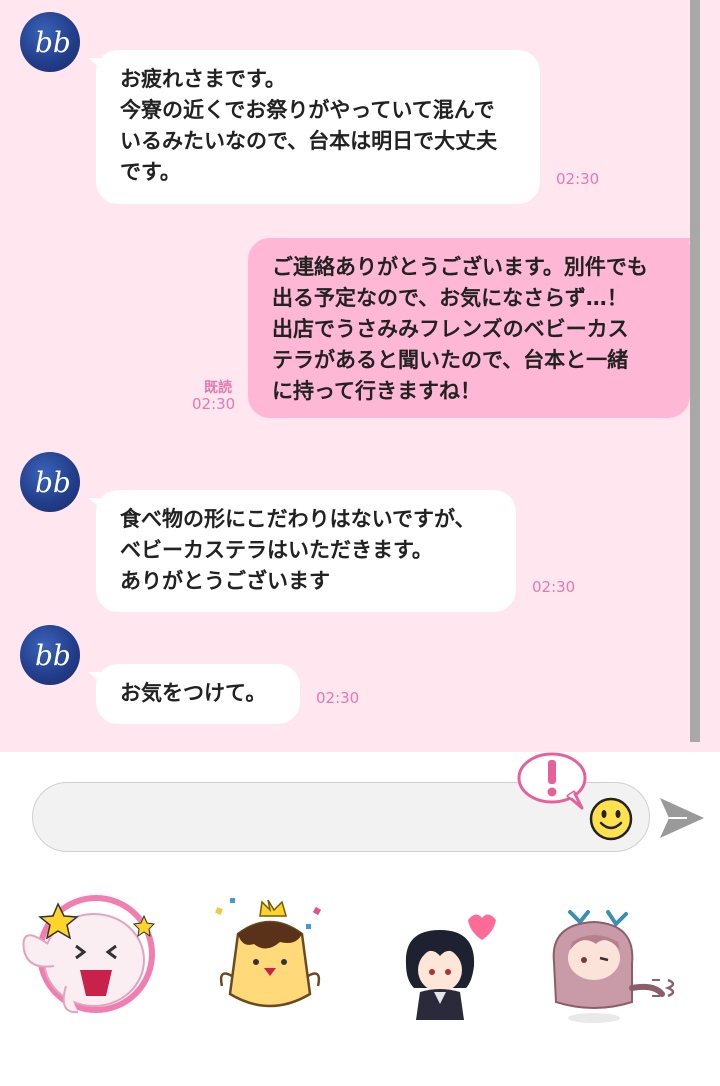  I want to click on pudding-with-crown-sticker, so click(270, 961).